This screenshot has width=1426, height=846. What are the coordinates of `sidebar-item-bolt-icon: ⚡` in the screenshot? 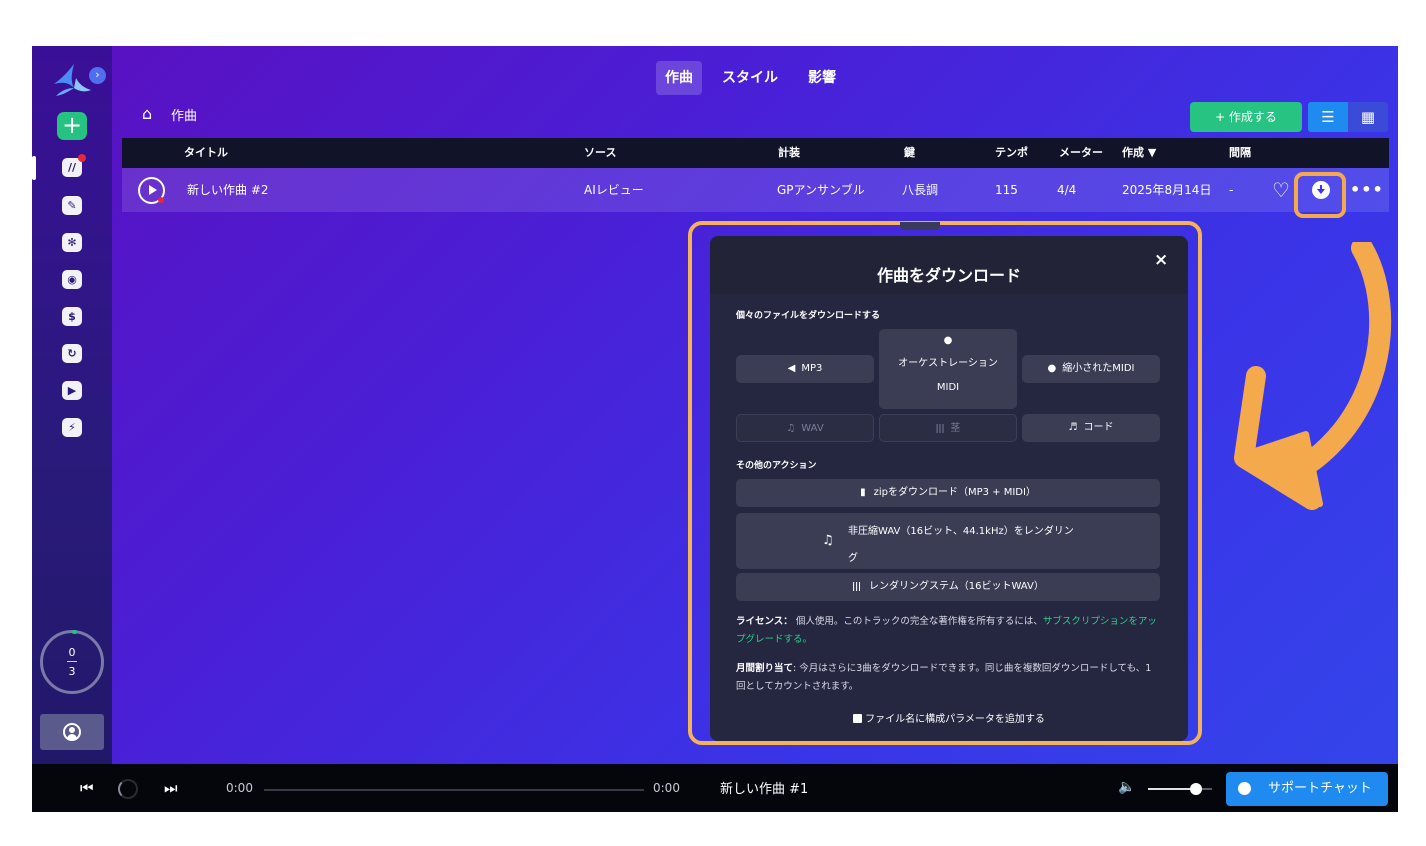 It's located at (72, 427).